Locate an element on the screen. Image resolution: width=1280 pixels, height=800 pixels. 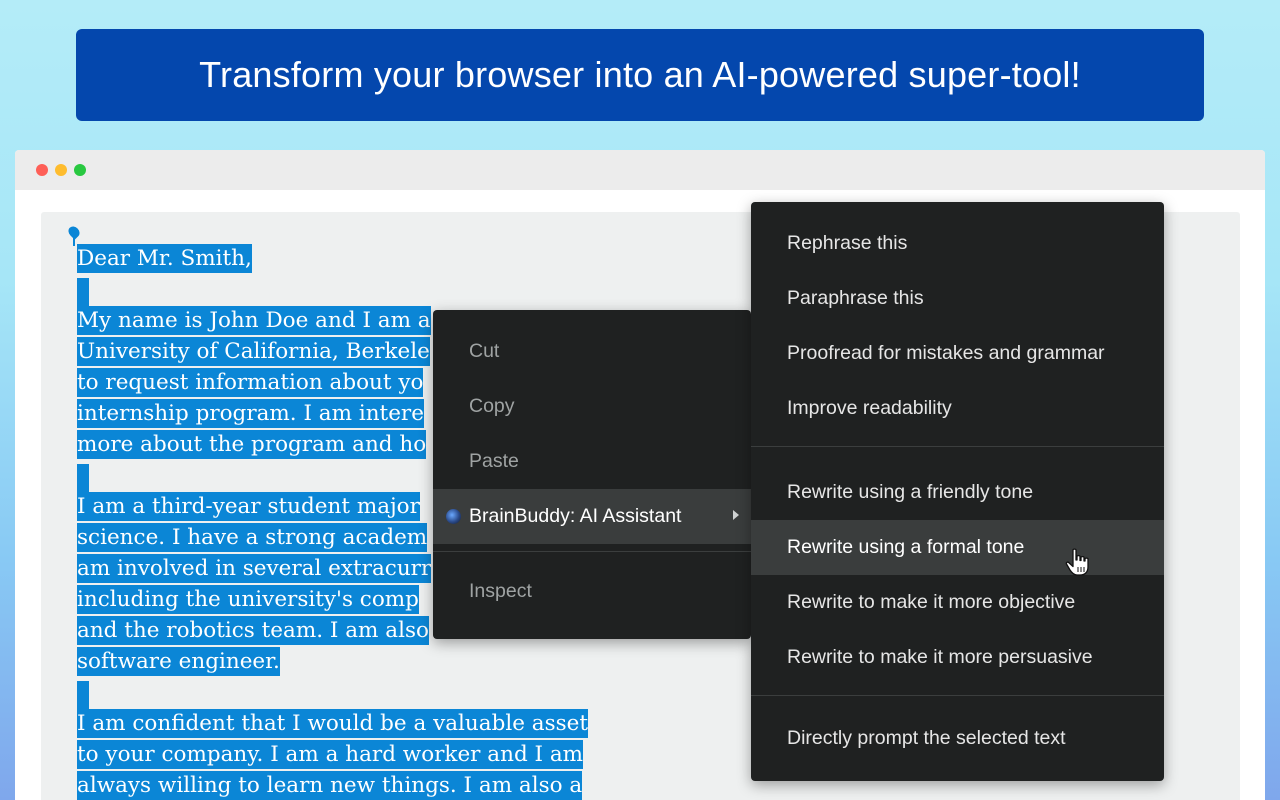
text-line: and the robotics team. I am also is located at coordinates (253, 630).